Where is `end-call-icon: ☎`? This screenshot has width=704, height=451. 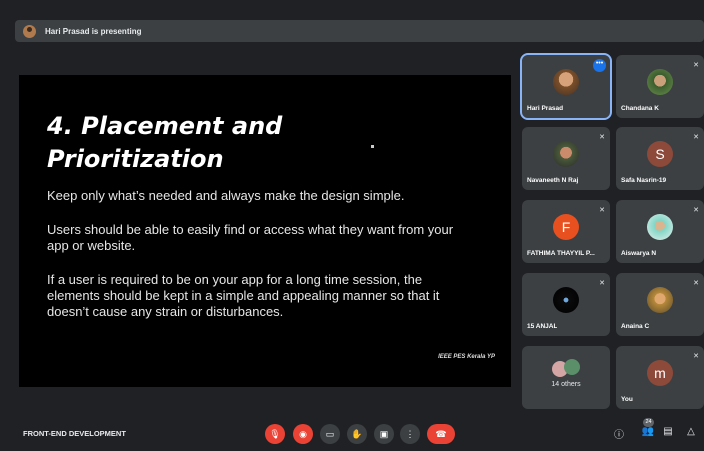 end-call-icon: ☎ is located at coordinates (441, 434).